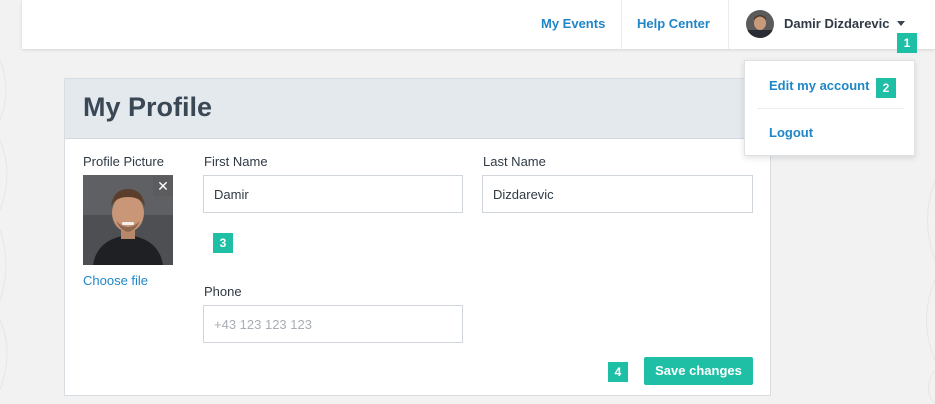 The width and height of the screenshot is (935, 404). What do you see at coordinates (417, 109) in the screenshot?
I see `card-header: My Profile` at bounding box center [417, 109].